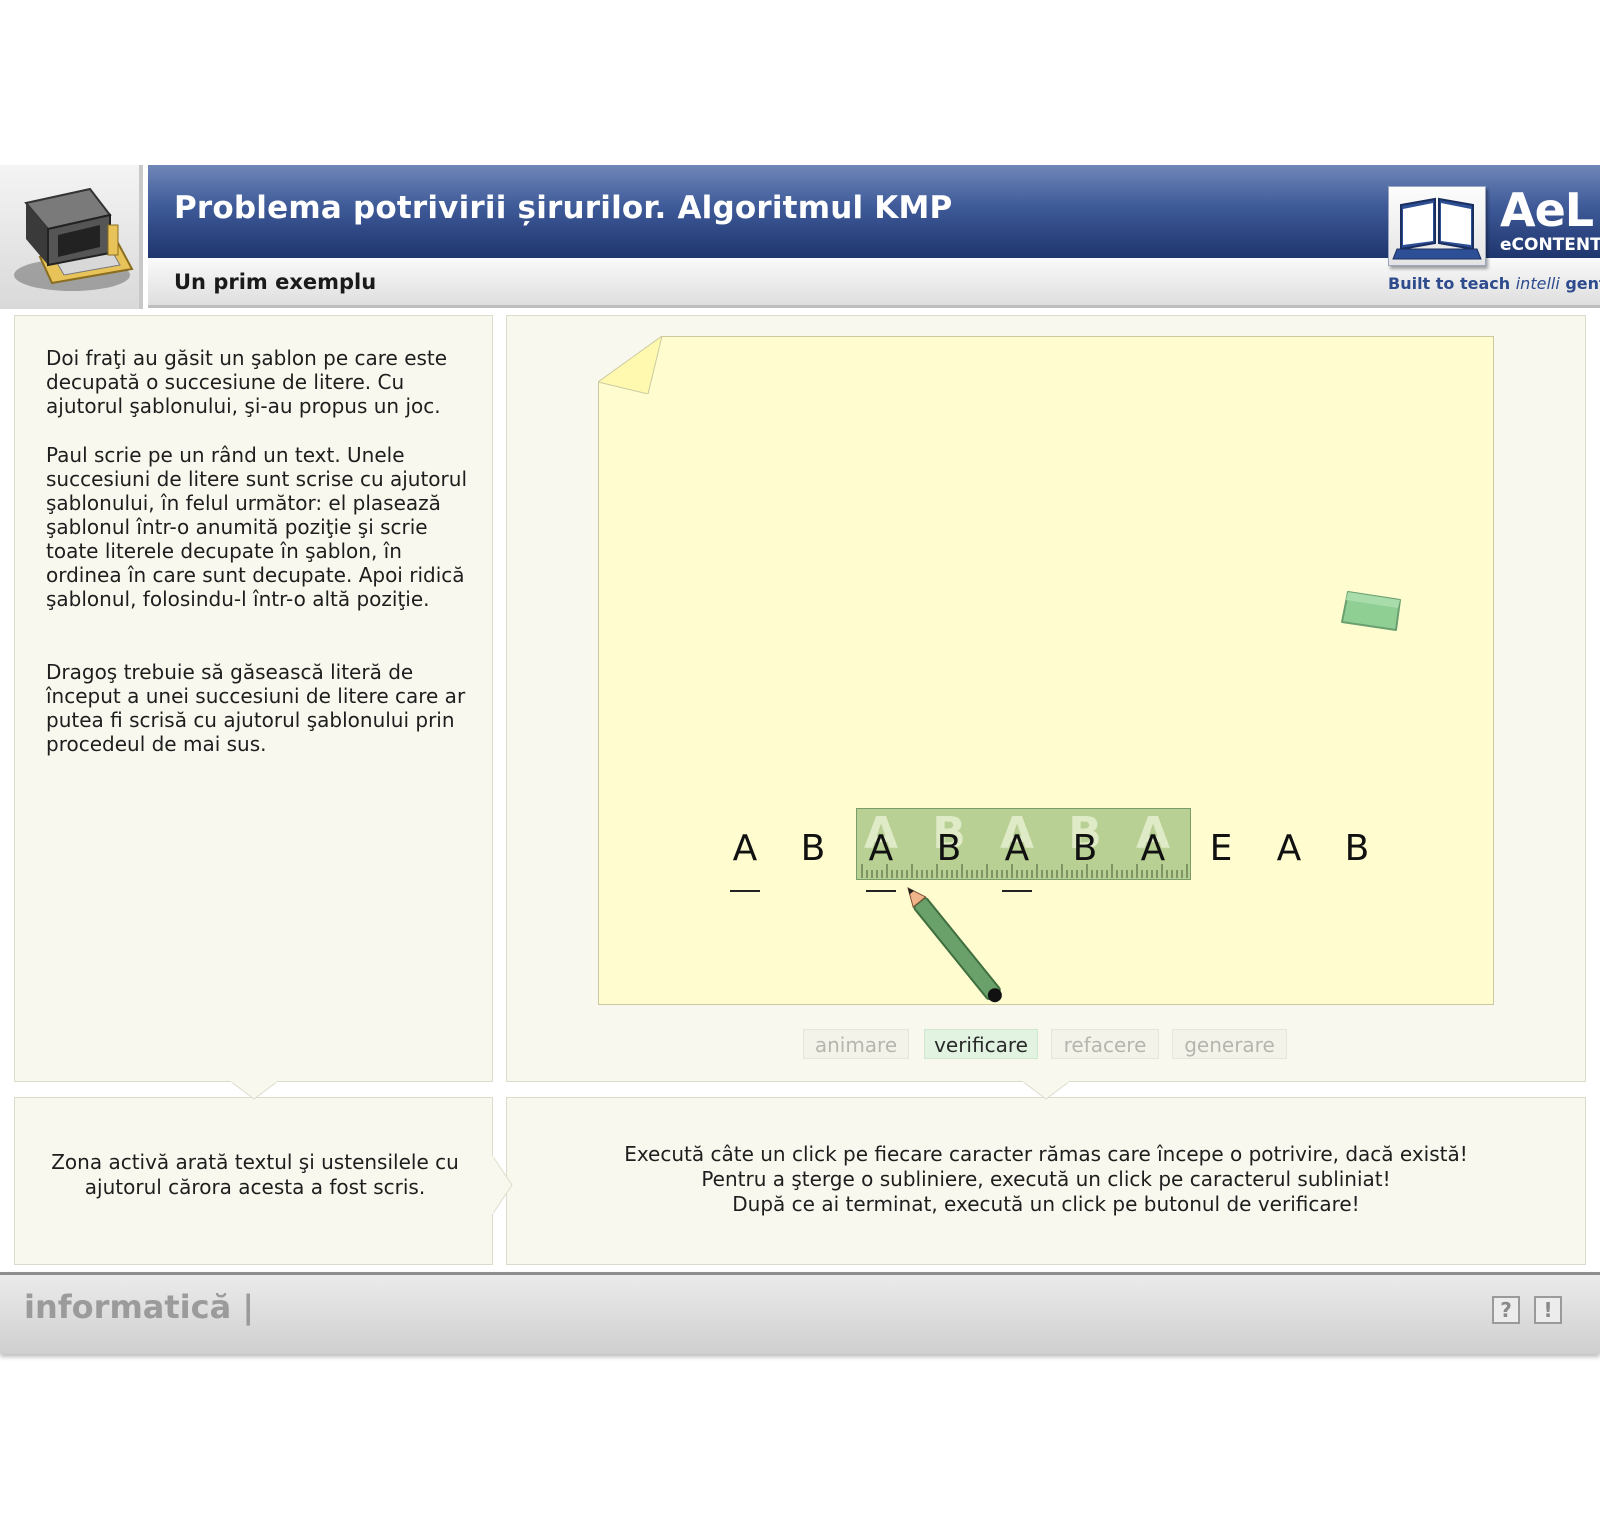 The image size is (1600, 1529). What do you see at coordinates (1024, 871) in the screenshot?
I see `stencil-ruler` at bounding box center [1024, 871].